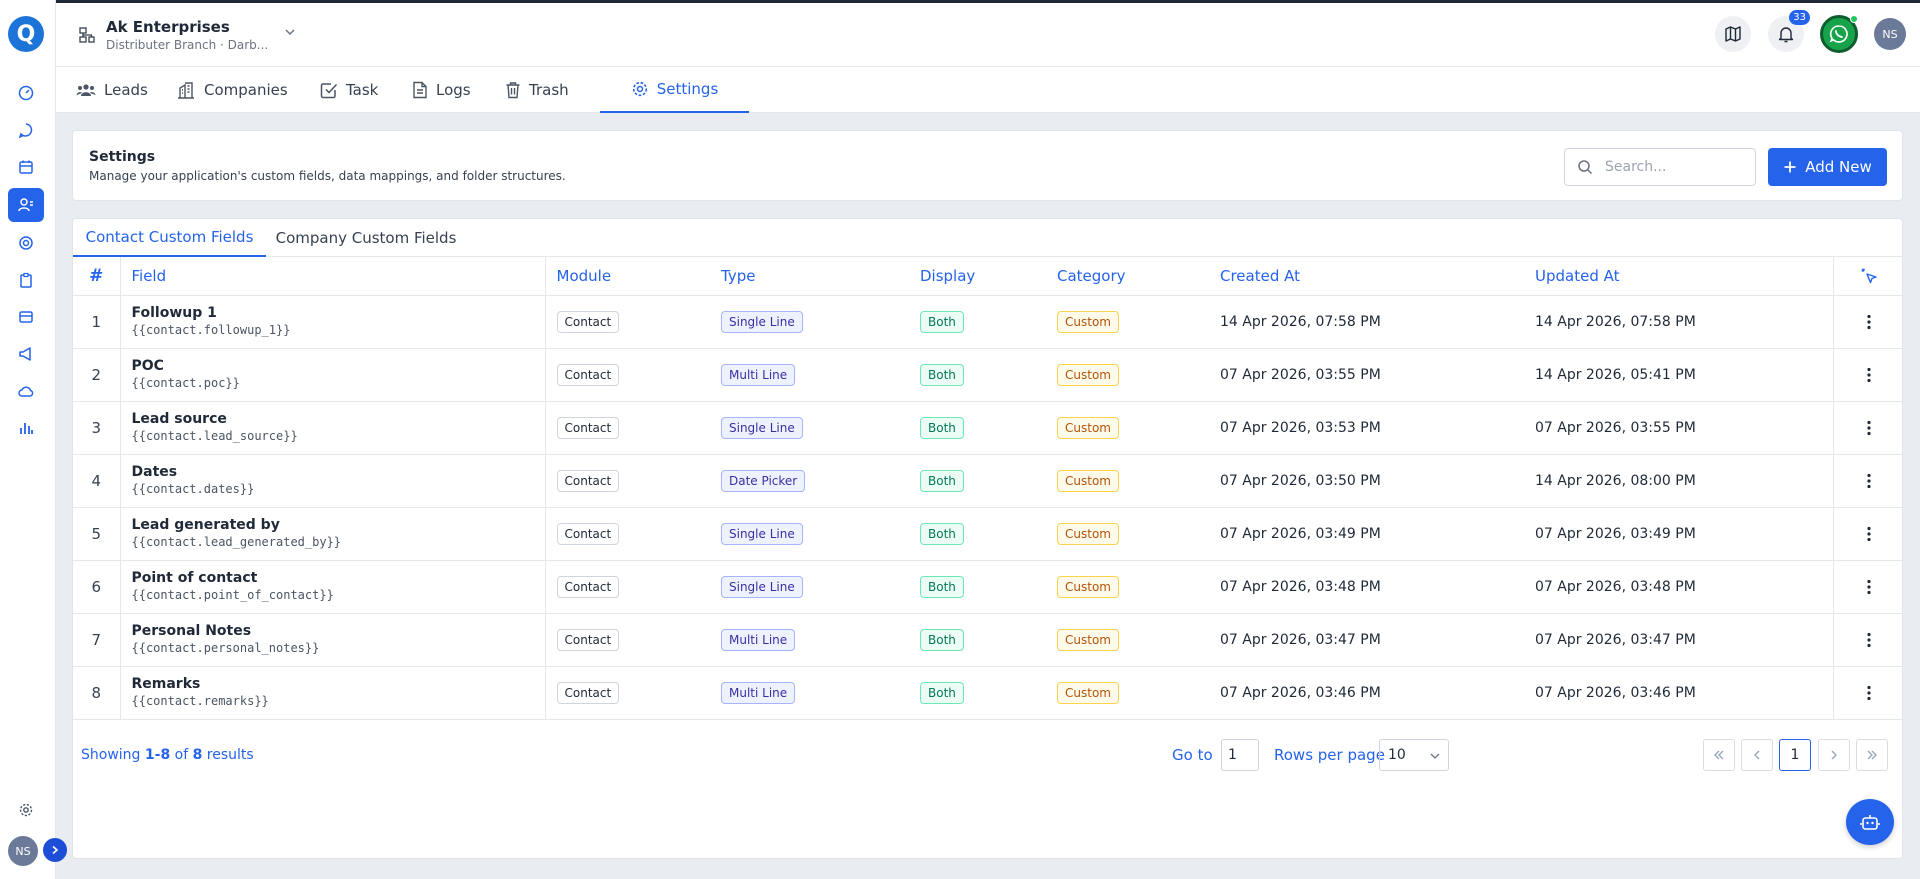 The height and width of the screenshot is (879, 1920). Describe the element at coordinates (333, 640) in the screenshot. I see `field-cell: Personal Notes {{contact.personal_notes}}` at that location.